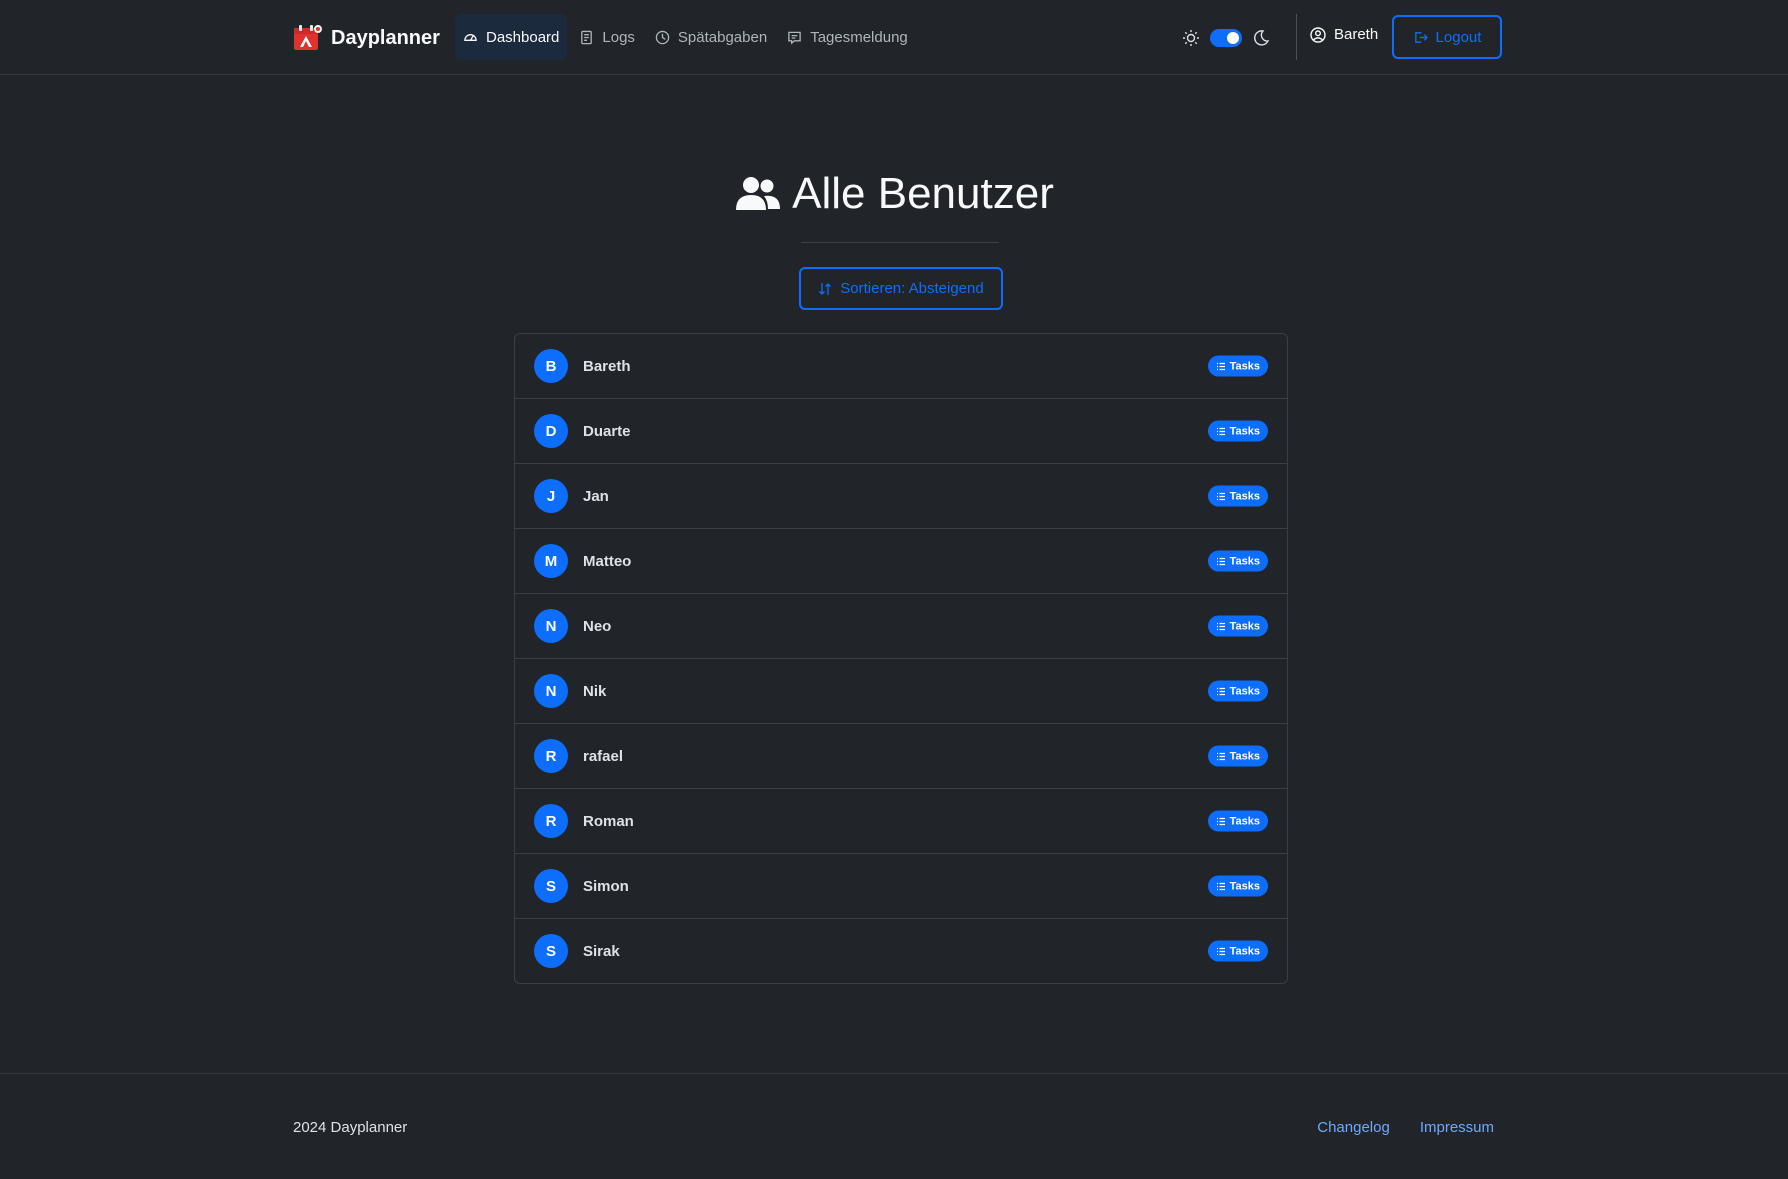 This screenshot has width=1788, height=1179. Describe the element at coordinates (901, 430) in the screenshot. I see `user-list-item: D Duarte Tasks` at that location.